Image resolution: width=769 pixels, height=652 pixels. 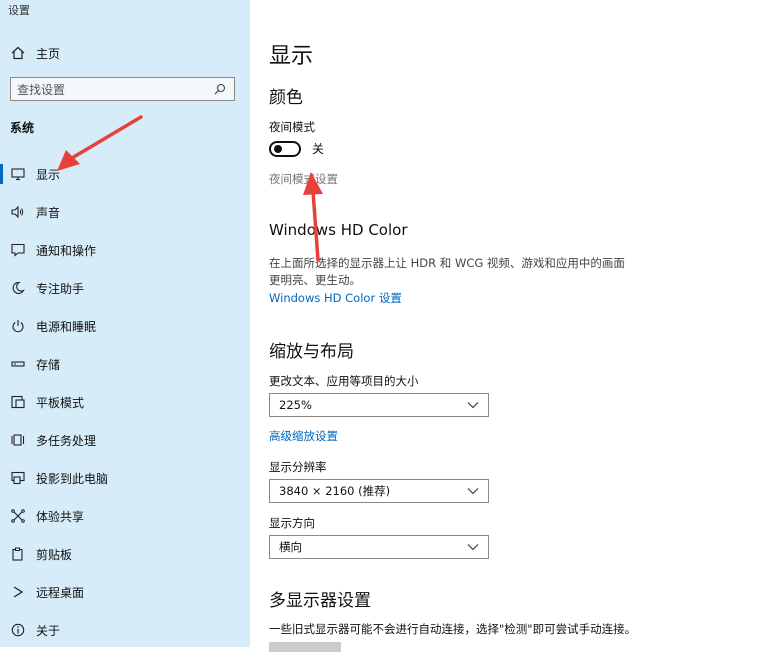 What do you see at coordinates (18, 288) in the screenshot?
I see `moon-icon` at bounding box center [18, 288].